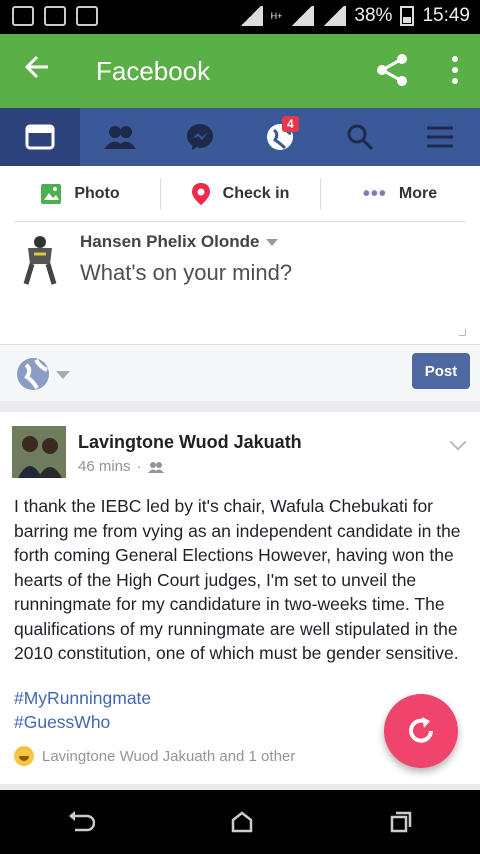 The height and width of the screenshot is (854, 480). Describe the element at coordinates (418, 193) in the screenshot. I see `more-label: More` at that location.